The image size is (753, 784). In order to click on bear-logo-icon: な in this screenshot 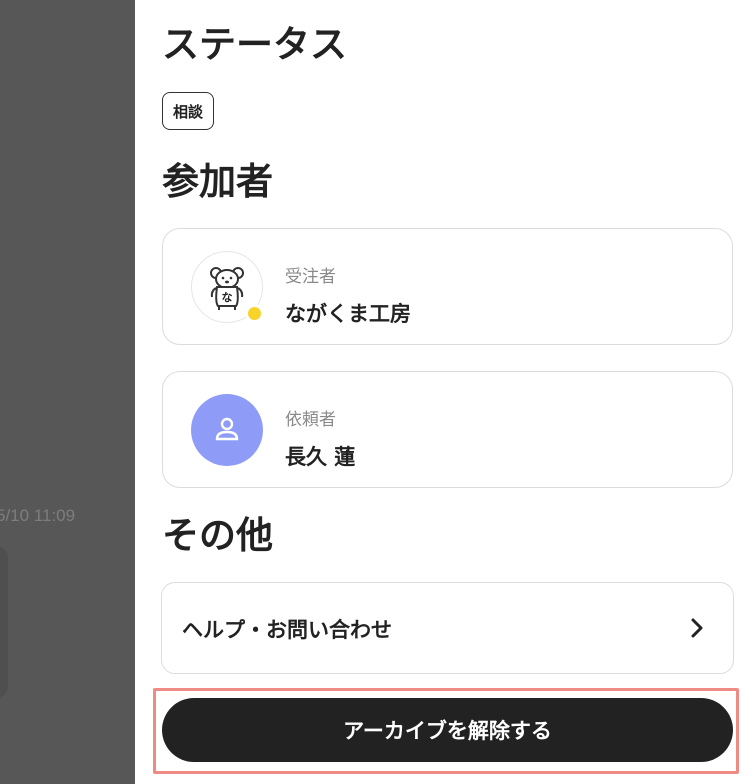, I will do `click(227, 288)`.